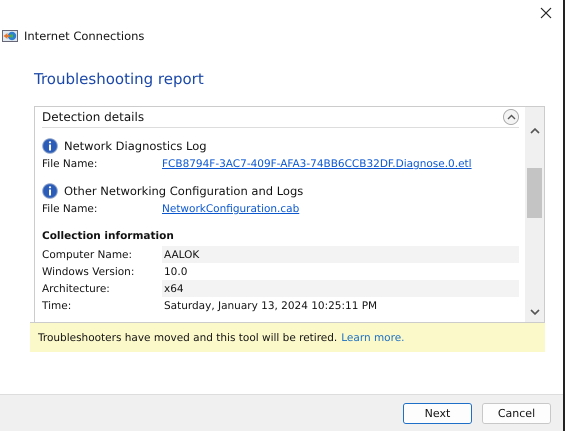  Describe the element at coordinates (10, 36) in the screenshot. I see `network-globe-icon` at that location.